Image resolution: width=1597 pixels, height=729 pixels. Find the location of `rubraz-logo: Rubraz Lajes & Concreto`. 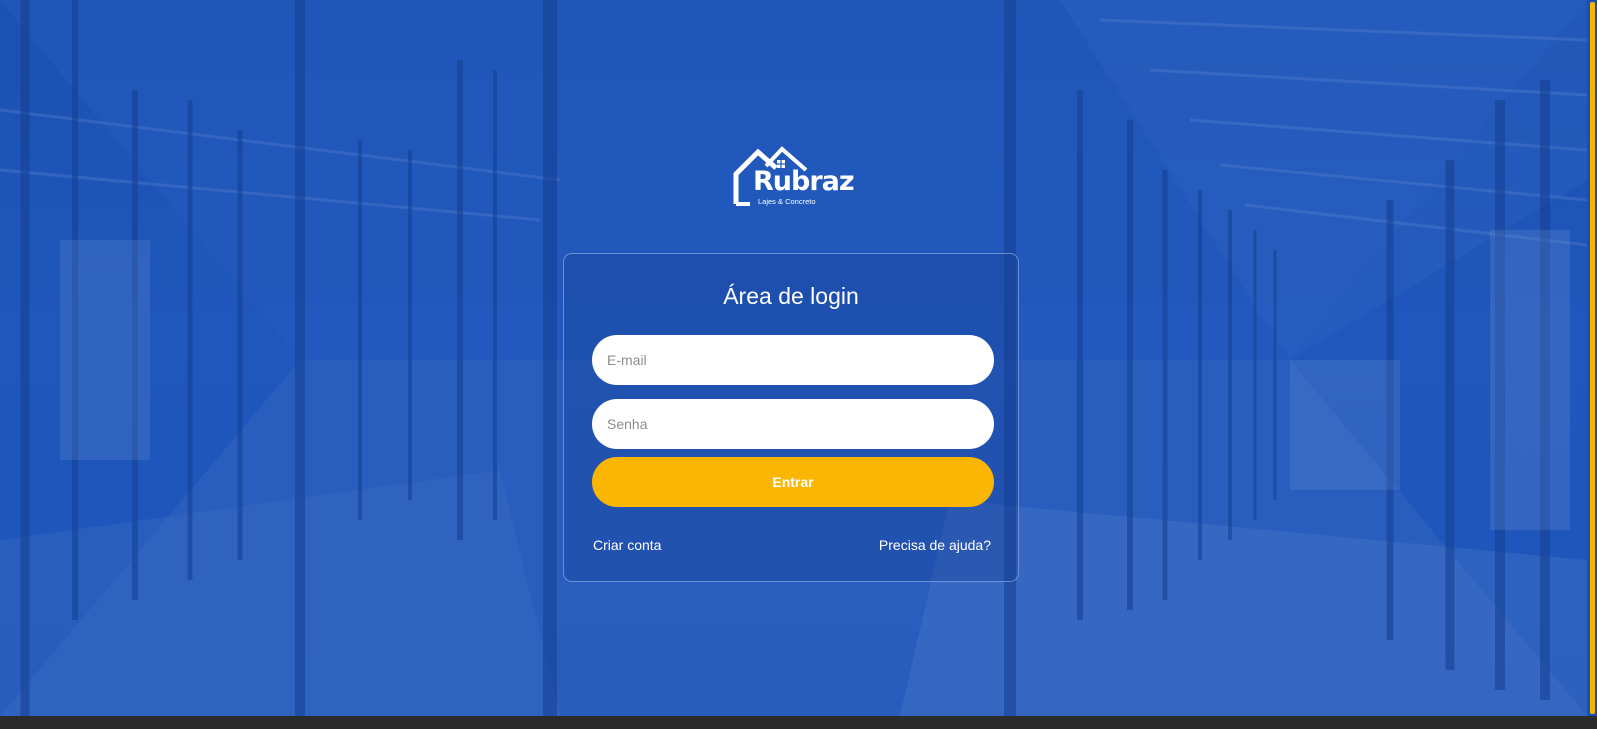

rubraz-logo: Rubraz Lajes & Concreto is located at coordinates (793, 177).